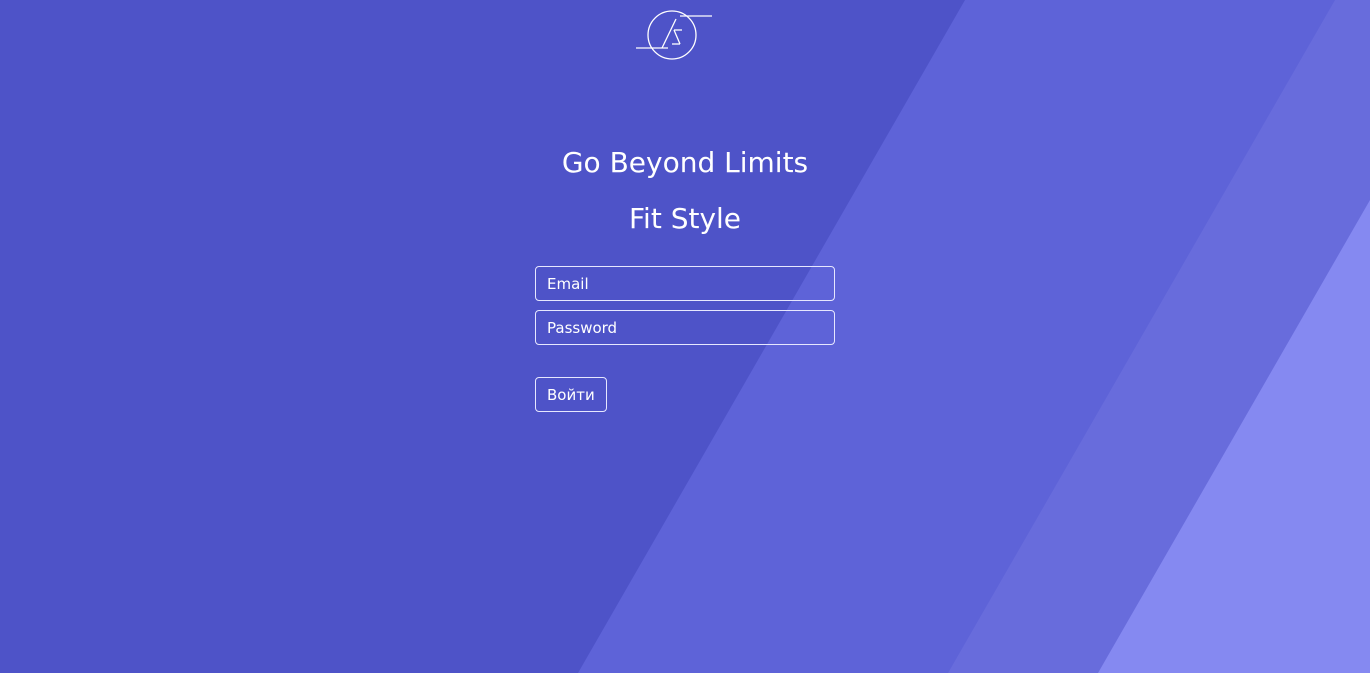  What do you see at coordinates (685, 218) in the screenshot?
I see `page-subtitle: Fit Style` at bounding box center [685, 218].